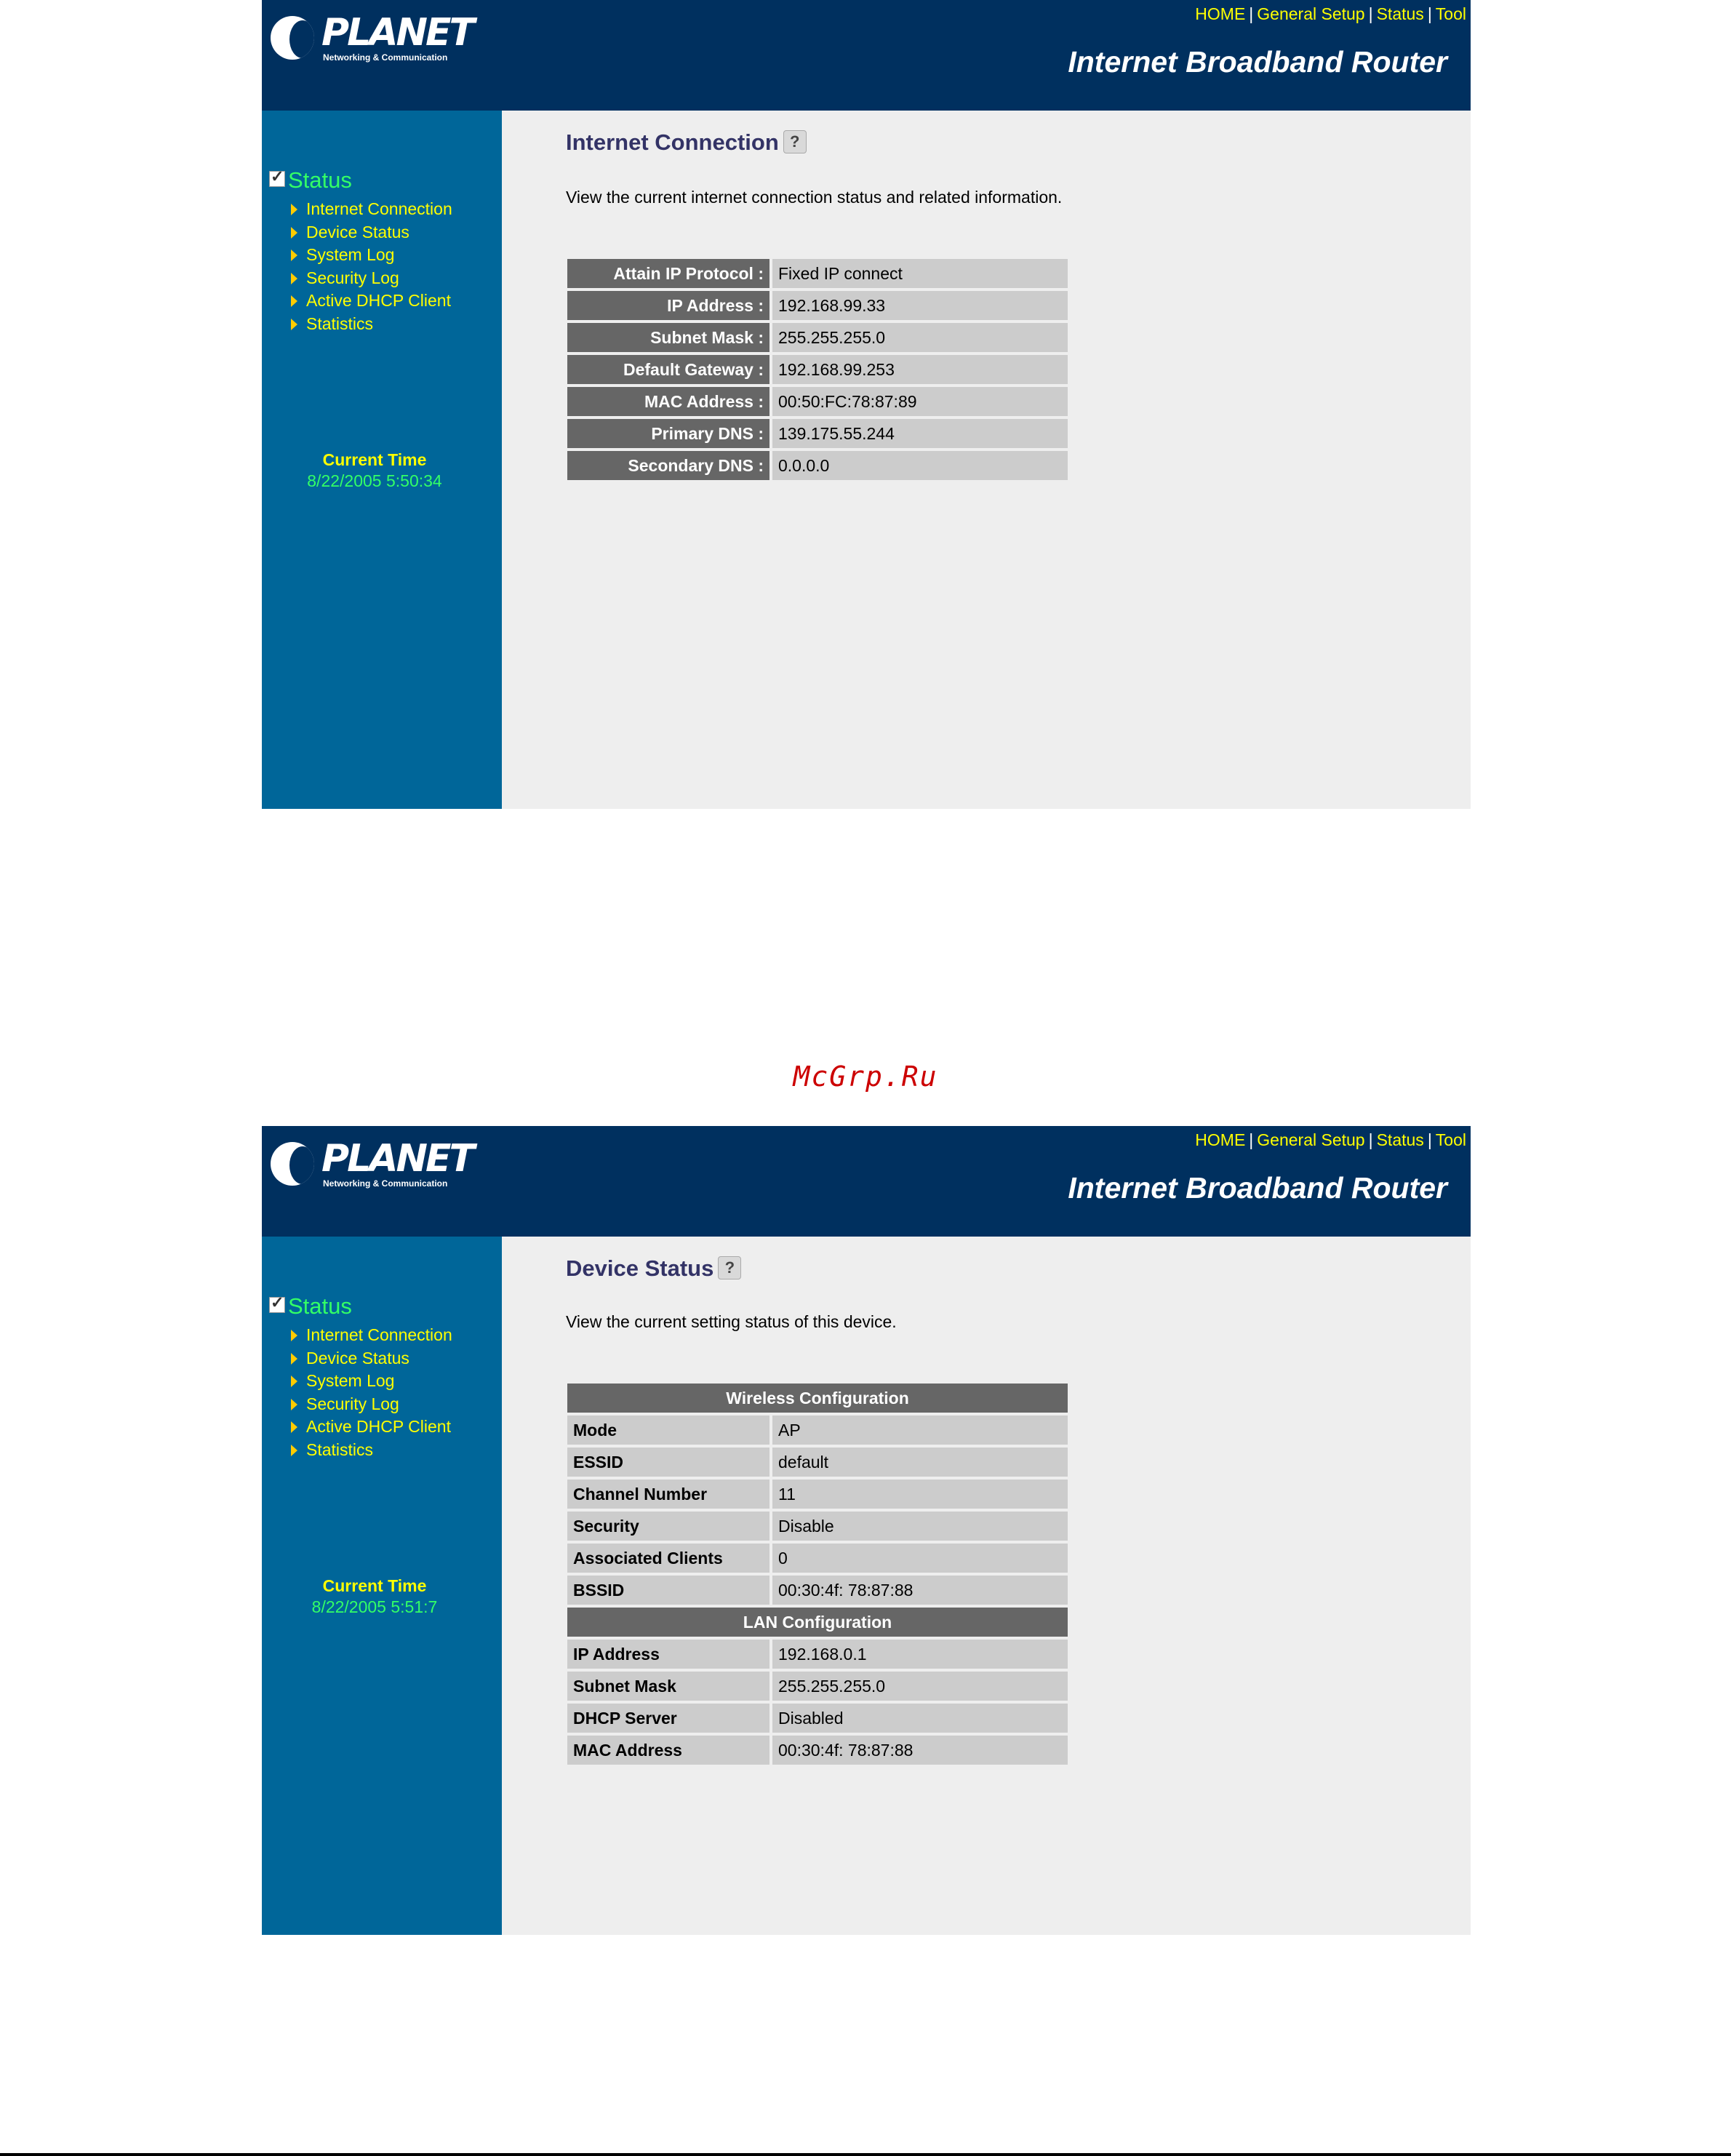 The height and width of the screenshot is (2156, 1731). What do you see at coordinates (654, 1268) in the screenshot?
I see `page-title: Device Status?` at bounding box center [654, 1268].